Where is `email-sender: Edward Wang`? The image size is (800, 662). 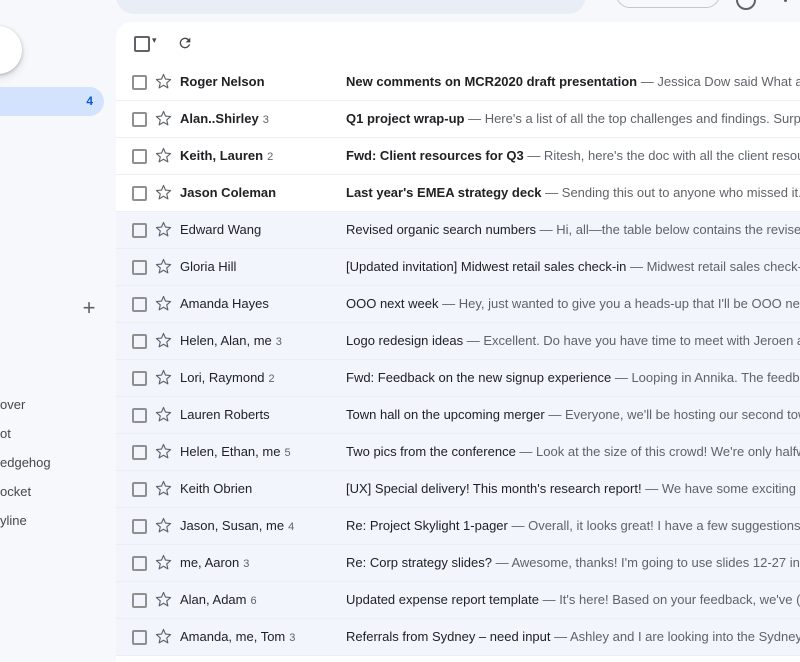 email-sender: Edward Wang is located at coordinates (260, 229).